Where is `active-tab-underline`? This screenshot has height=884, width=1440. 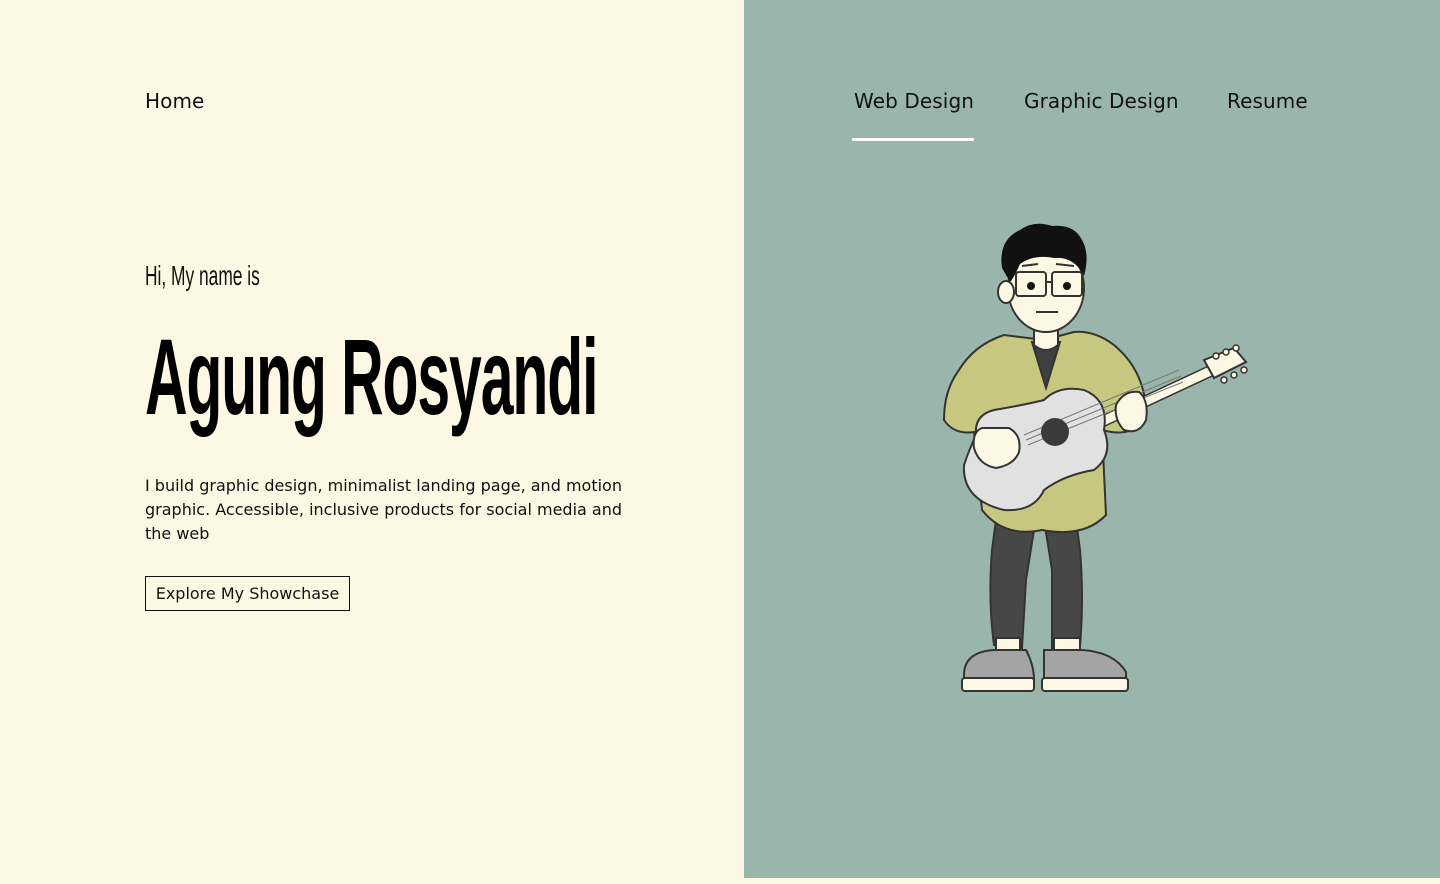 active-tab-underline is located at coordinates (913, 139).